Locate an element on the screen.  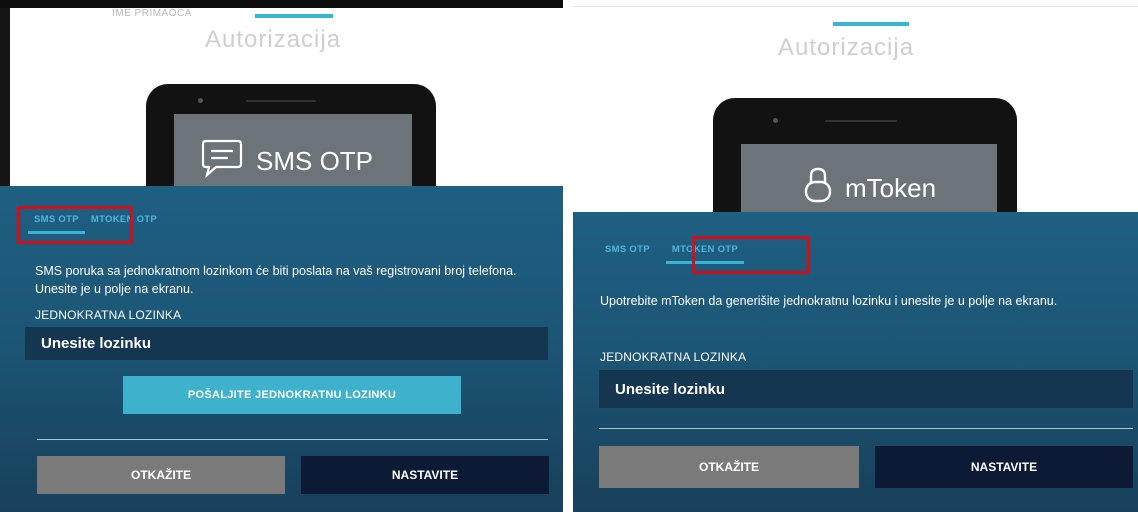
chat-bubble-icon is located at coordinates (222, 161).